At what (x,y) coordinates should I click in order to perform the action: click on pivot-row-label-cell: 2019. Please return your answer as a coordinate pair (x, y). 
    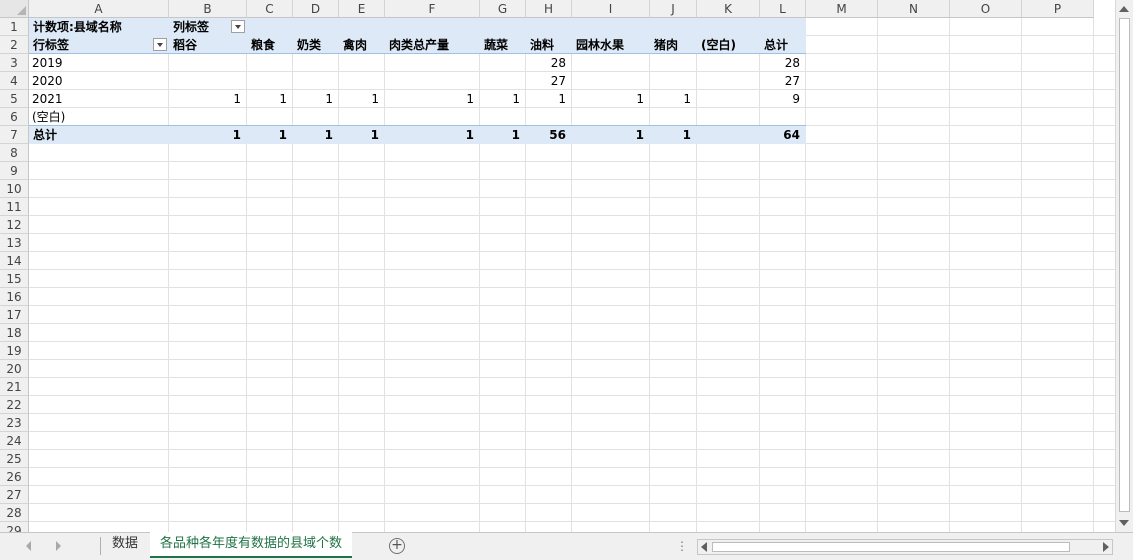
    Looking at the image, I should click on (47, 63).